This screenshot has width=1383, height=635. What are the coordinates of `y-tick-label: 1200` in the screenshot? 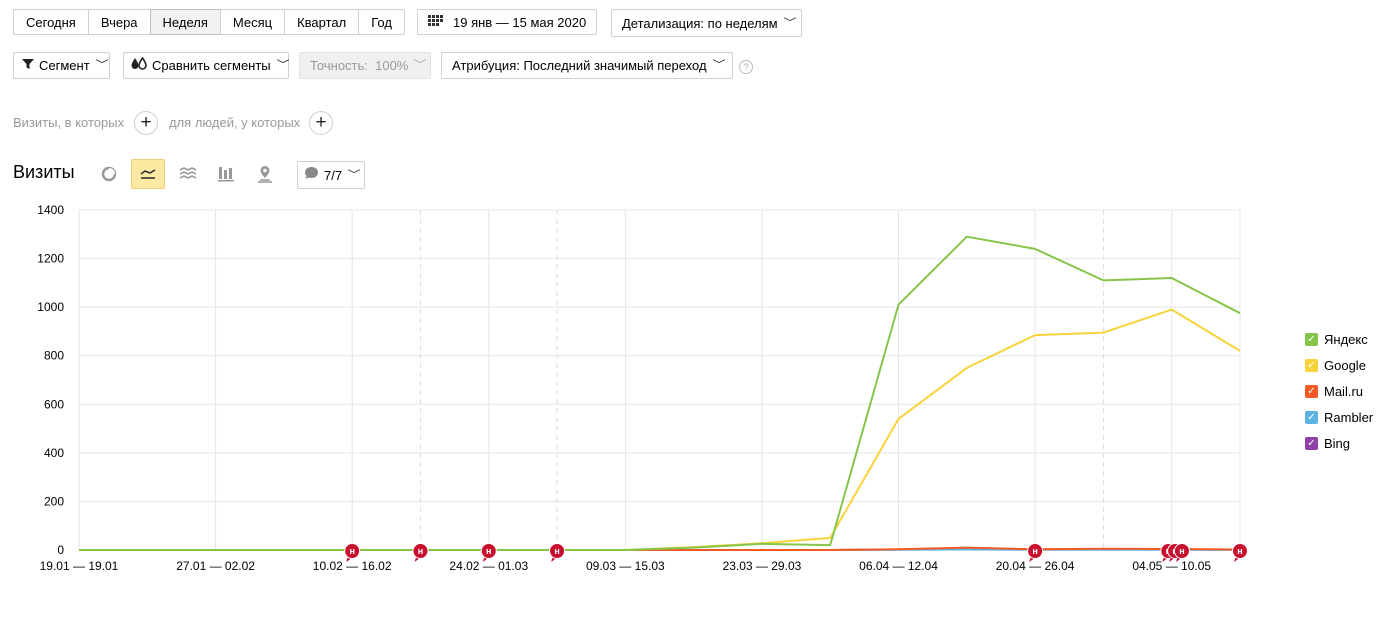 It's located at (50, 259).